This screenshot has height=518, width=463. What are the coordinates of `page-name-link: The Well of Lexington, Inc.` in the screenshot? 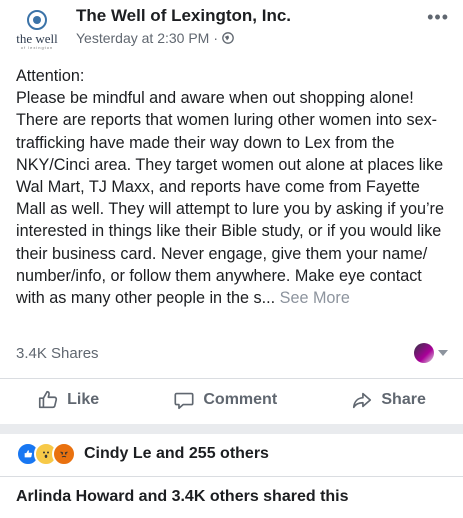 It's located at (183, 16).